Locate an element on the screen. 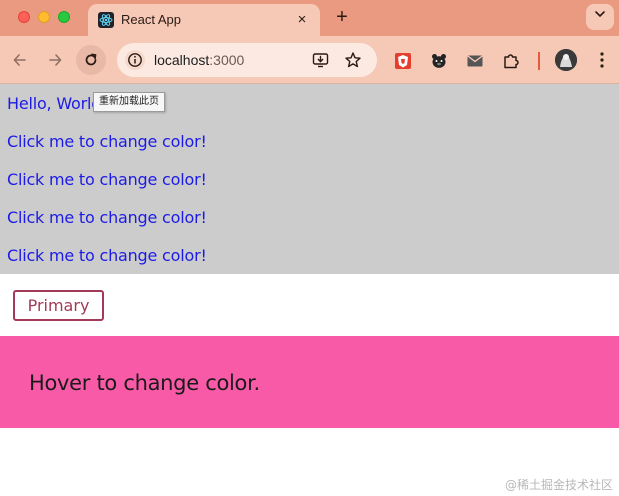 This screenshot has width=619, height=496. extensions-puzzle-icon is located at coordinates (511, 61).